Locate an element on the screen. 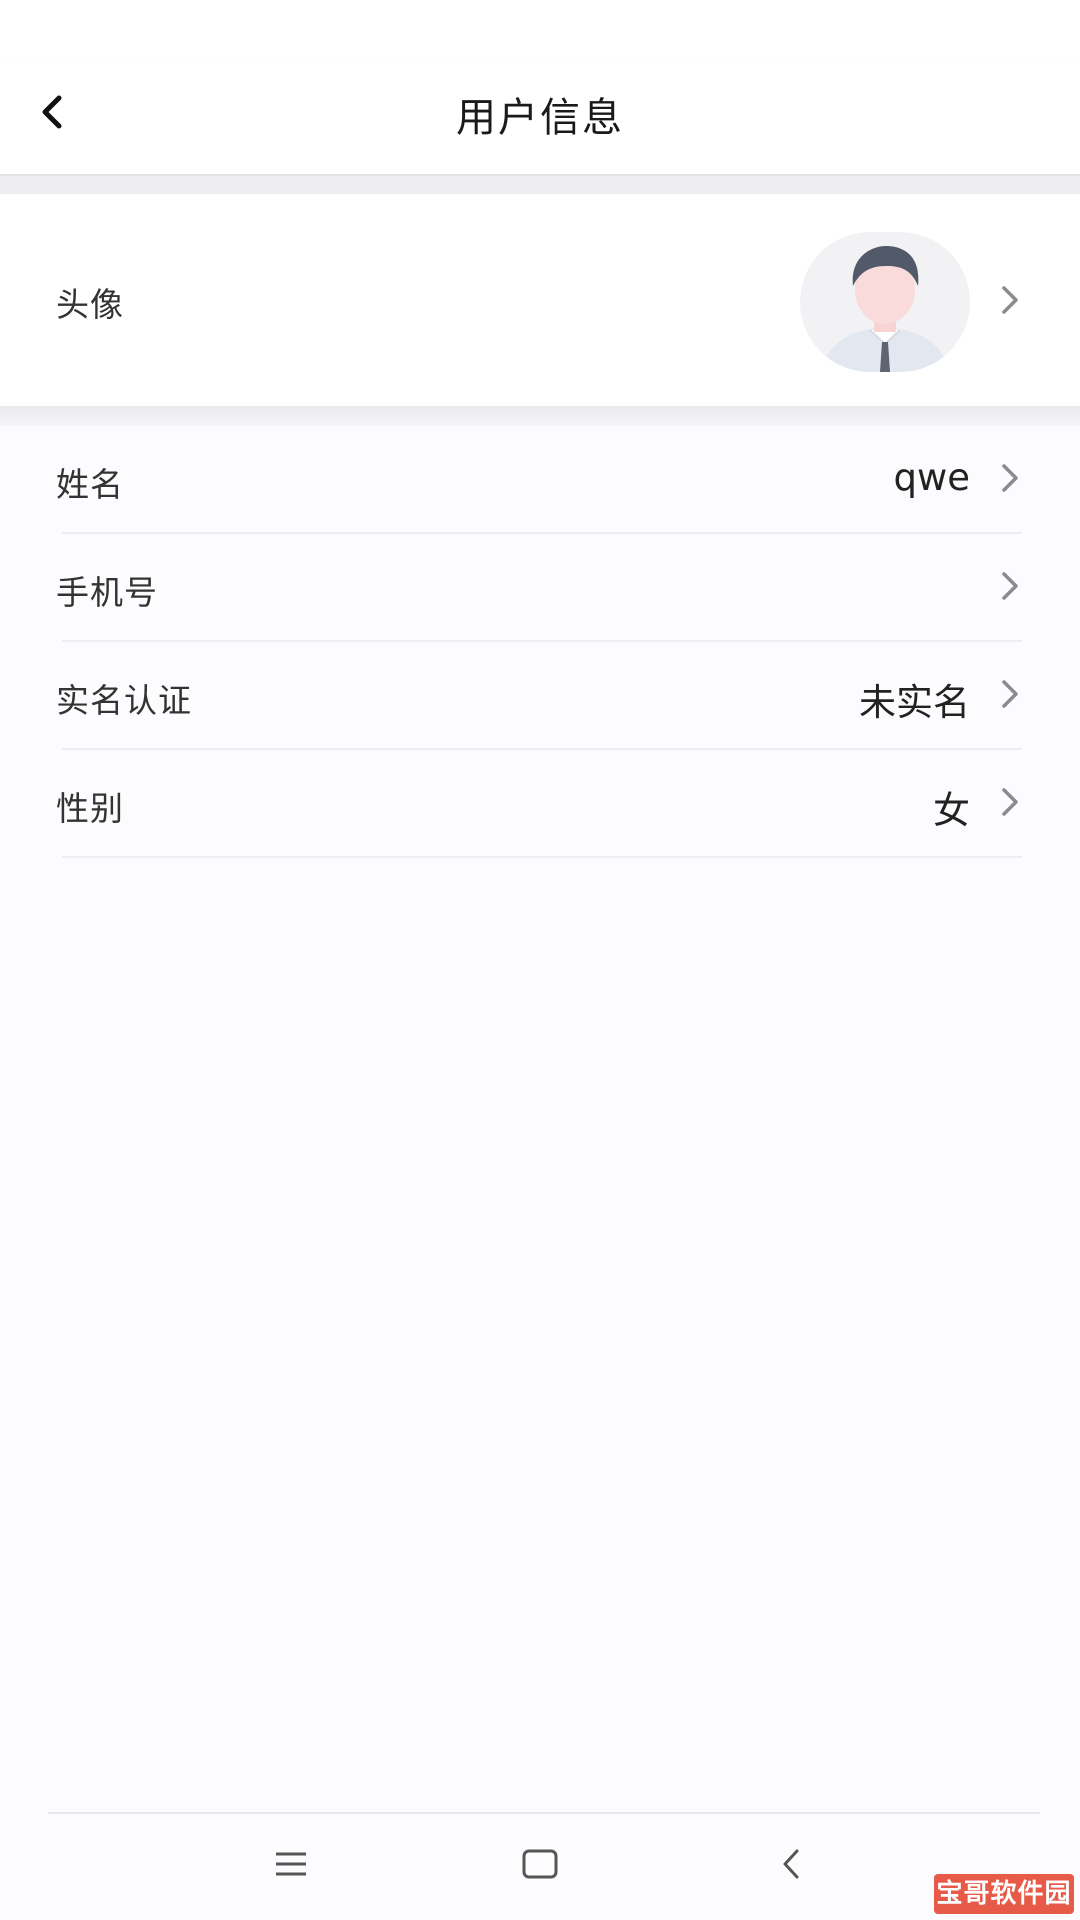  divider is located at coordinates (542, 857).